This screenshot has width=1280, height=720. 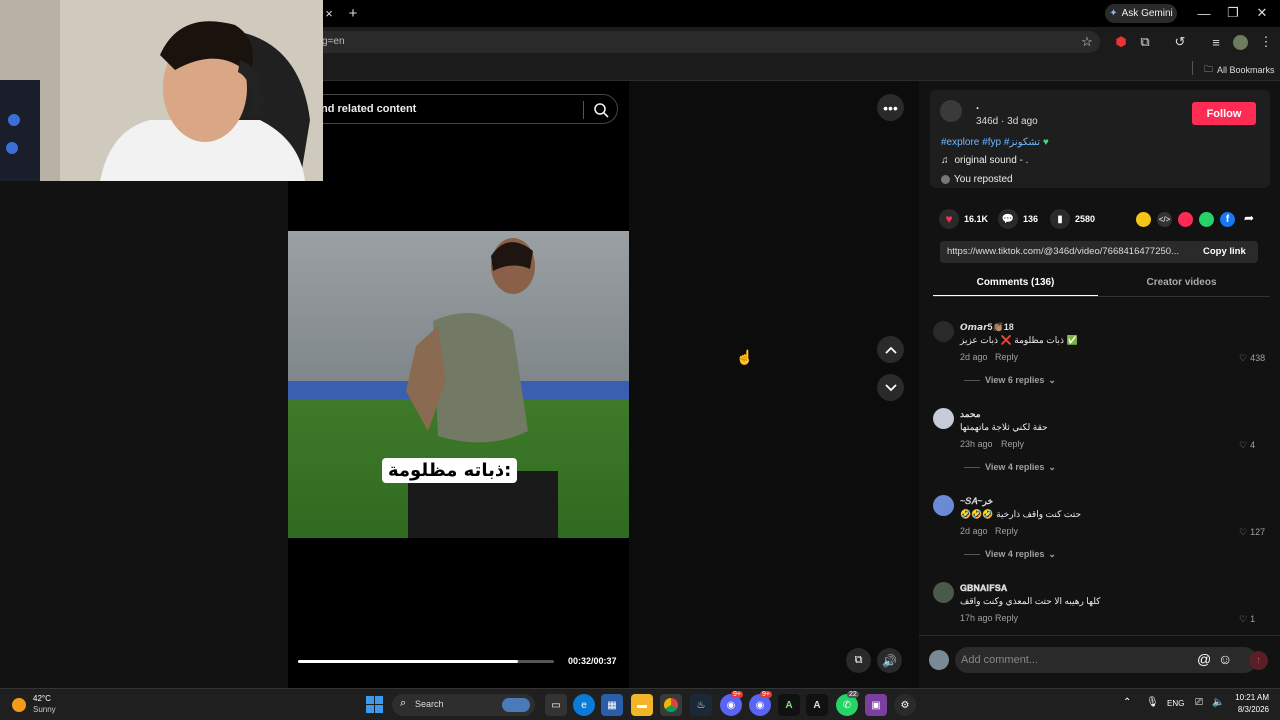 I want to click on emoji-icon: ☺, so click(x=1225, y=659).